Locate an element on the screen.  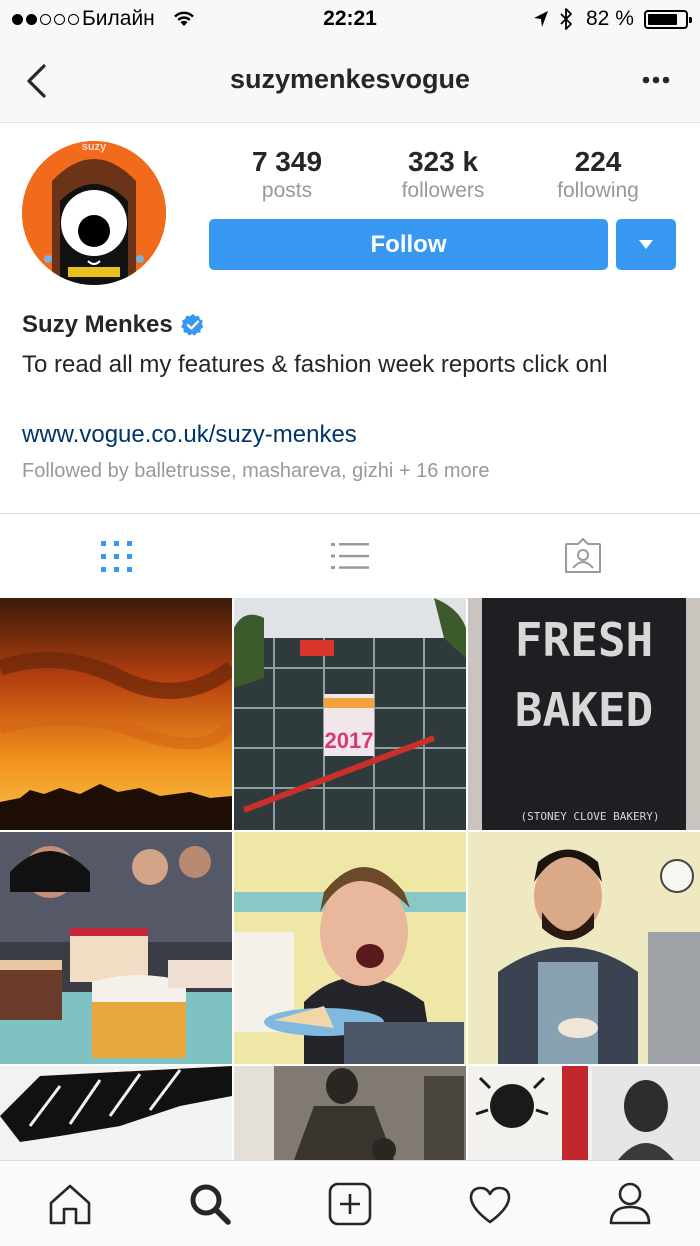
bottom-navigation-bar is located at coordinates (350, 1203).